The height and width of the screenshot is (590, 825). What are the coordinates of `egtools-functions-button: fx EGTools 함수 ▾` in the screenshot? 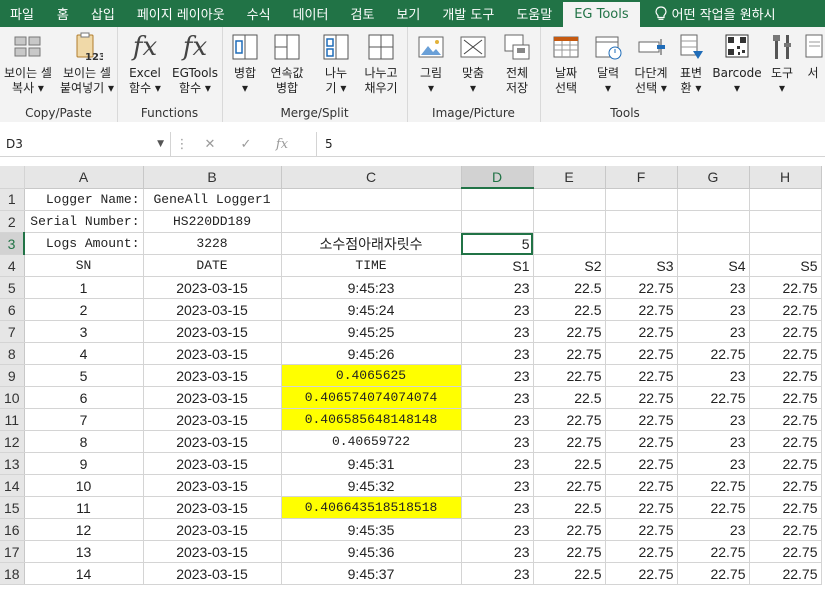 It's located at (195, 63).